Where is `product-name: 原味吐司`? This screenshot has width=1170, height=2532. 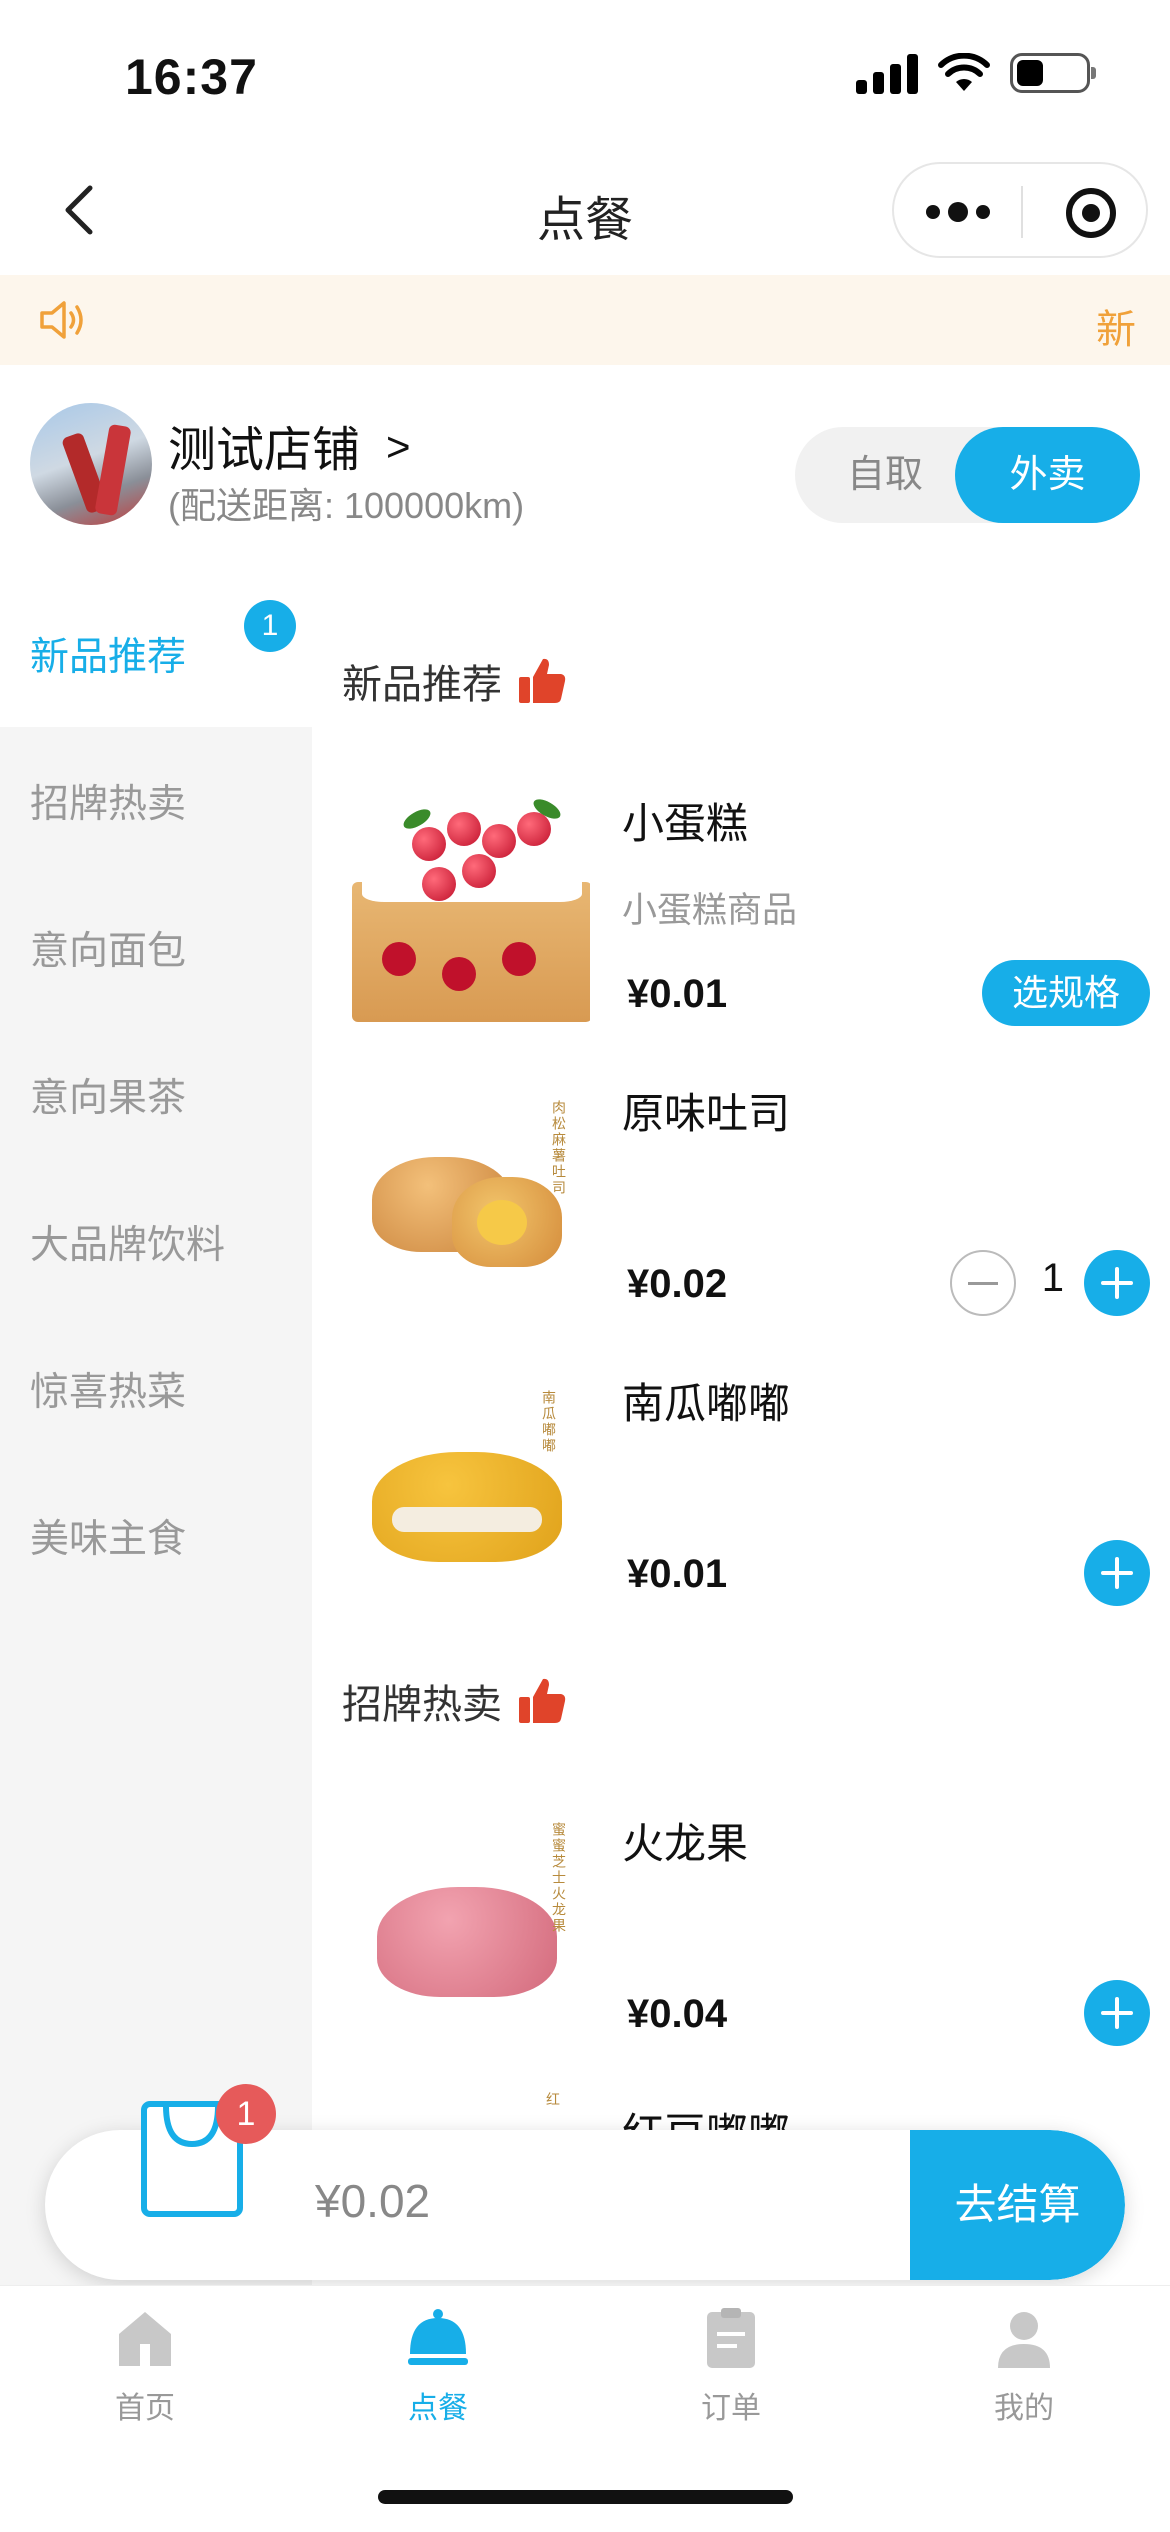 product-name: 原味吐司 is located at coordinates (706, 1113).